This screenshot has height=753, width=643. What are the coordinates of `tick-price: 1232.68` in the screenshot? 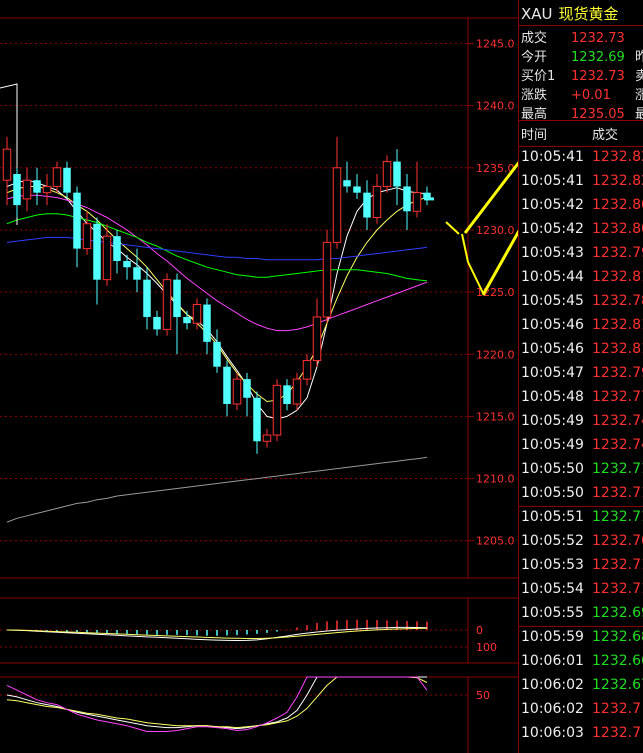 It's located at (617, 637).